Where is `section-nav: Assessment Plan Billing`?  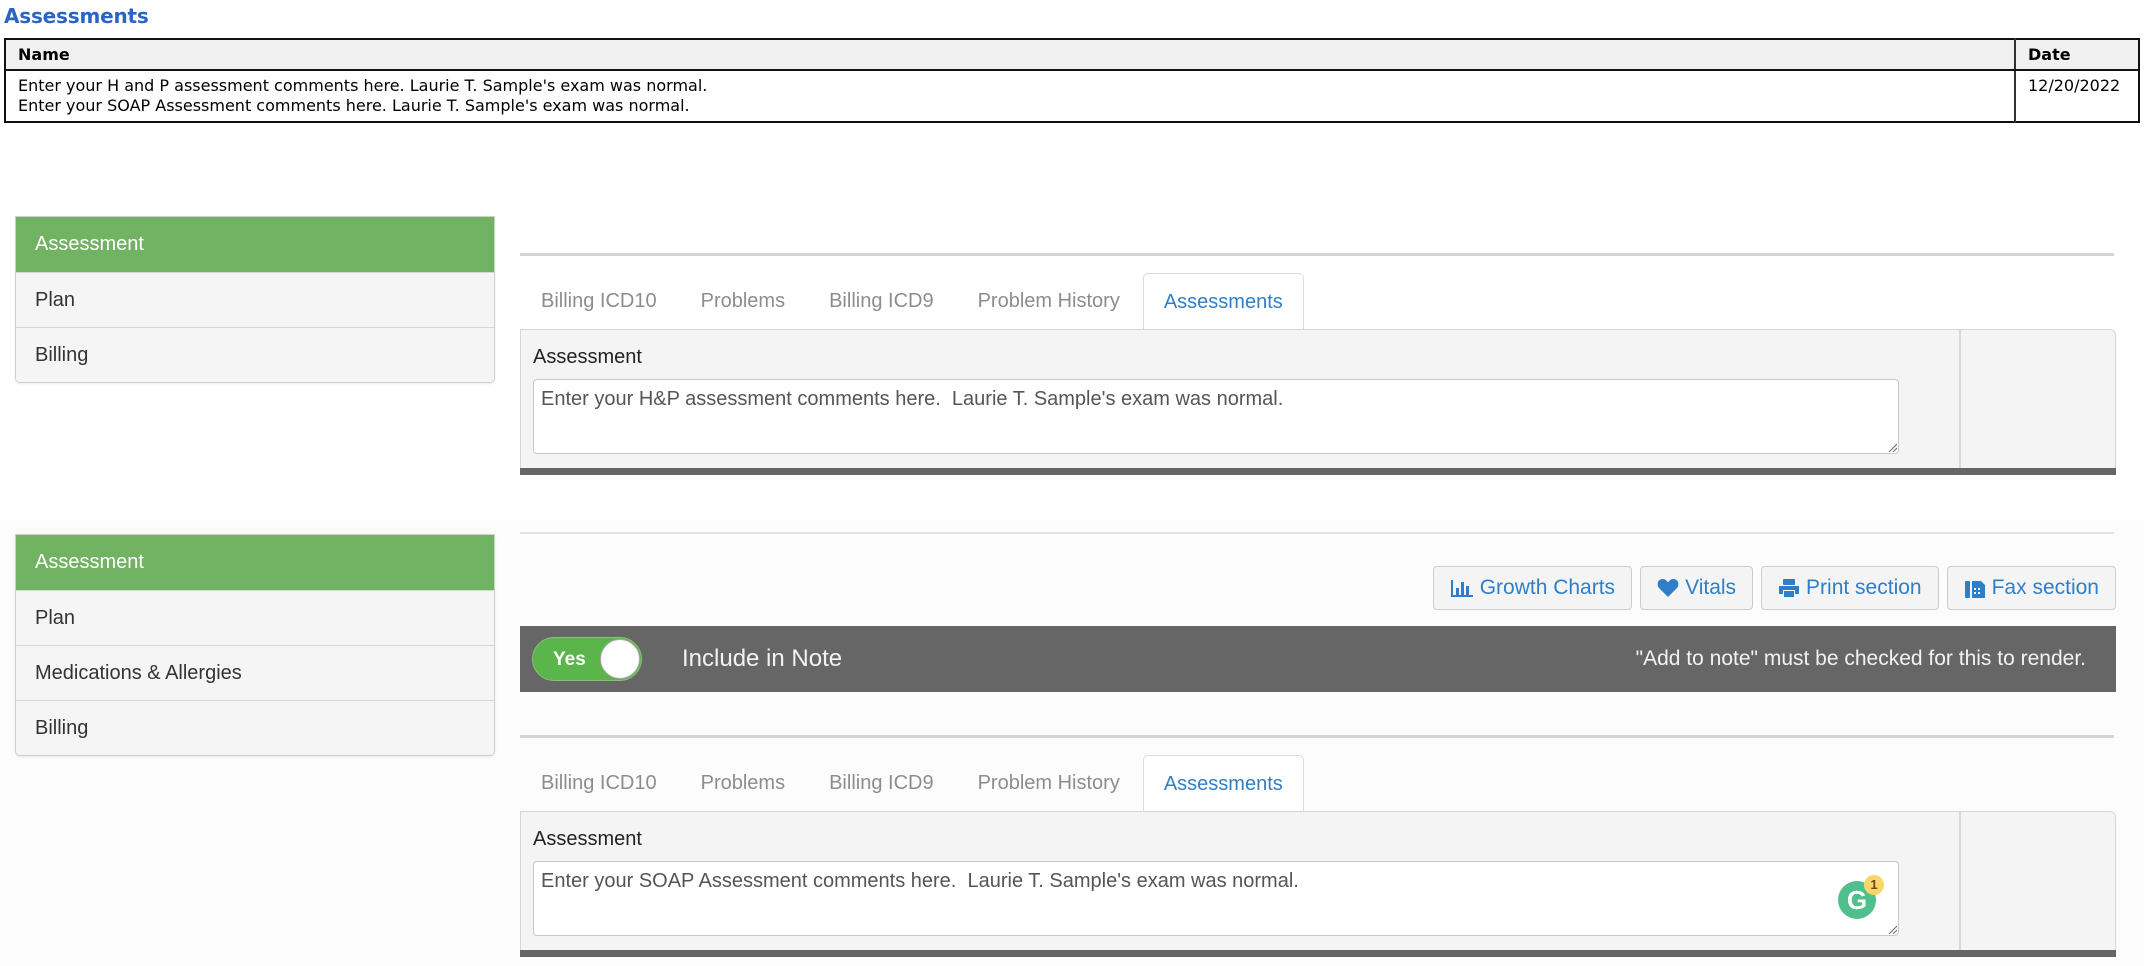 section-nav: Assessment Plan Billing is located at coordinates (255, 299).